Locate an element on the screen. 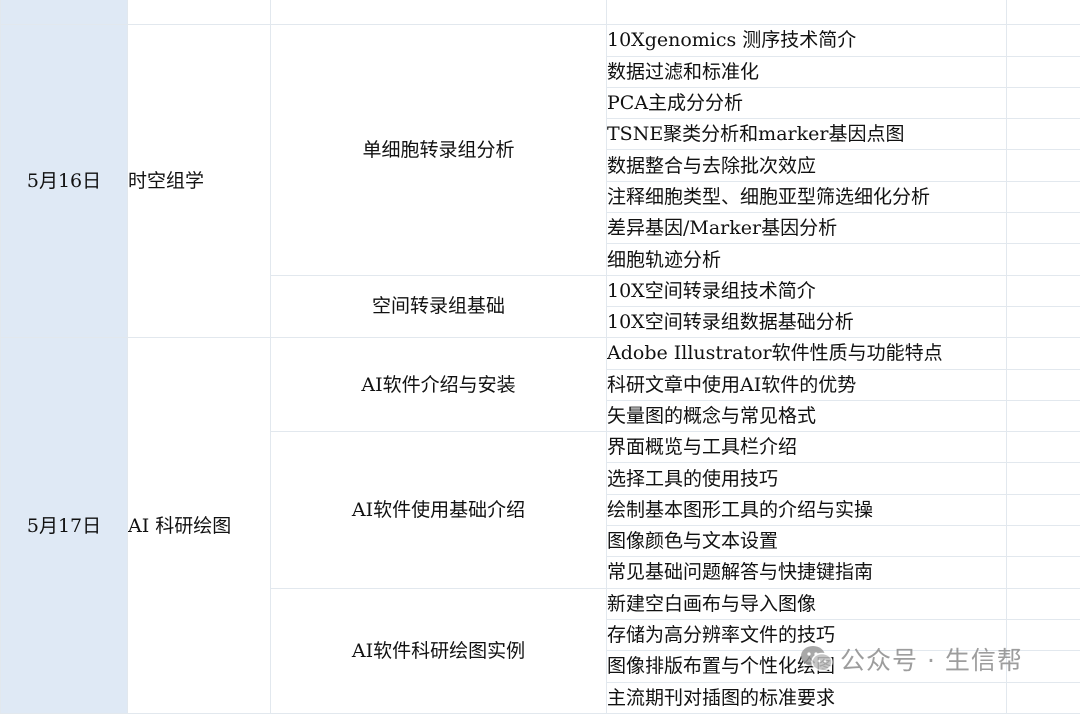 Image resolution: width=1080 pixels, height=714 pixels. item-cell: 细胞轨迹分析 is located at coordinates (807, 259).